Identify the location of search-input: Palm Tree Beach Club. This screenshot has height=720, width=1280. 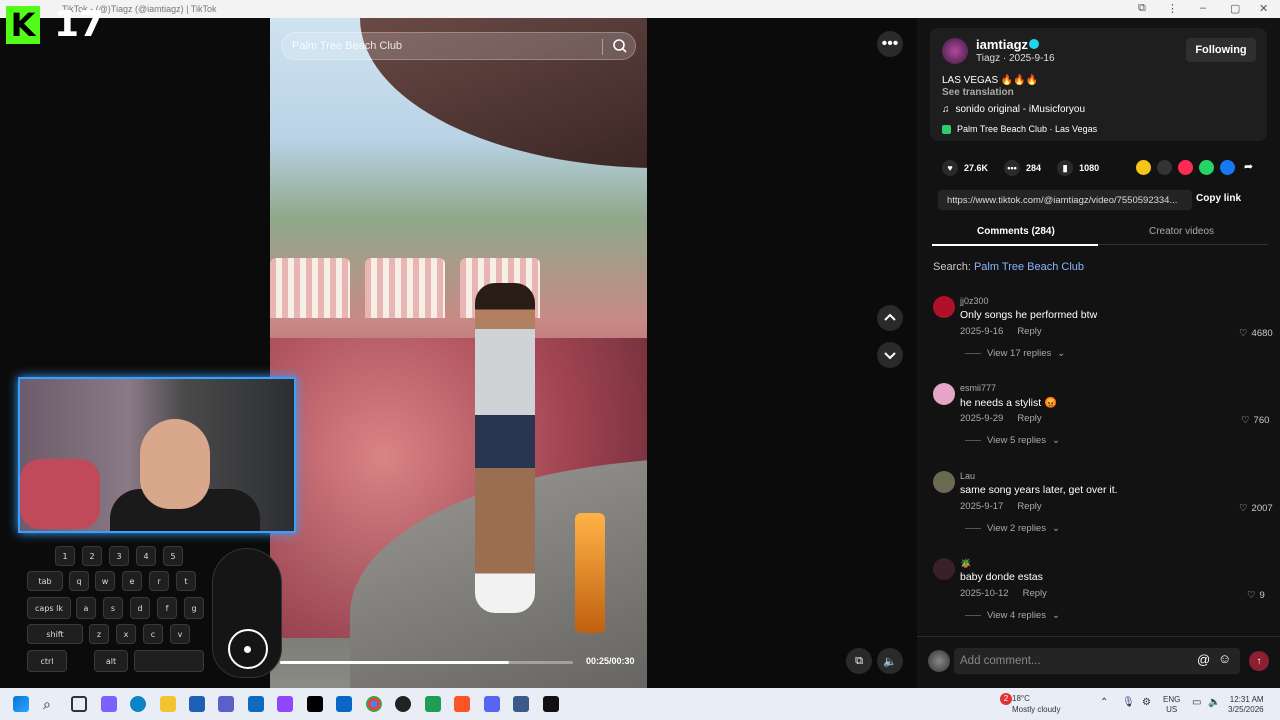
(347, 46).